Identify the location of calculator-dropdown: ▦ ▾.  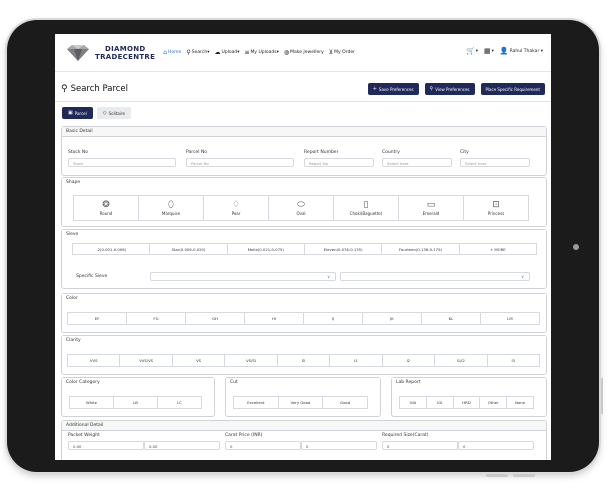
(489, 51).